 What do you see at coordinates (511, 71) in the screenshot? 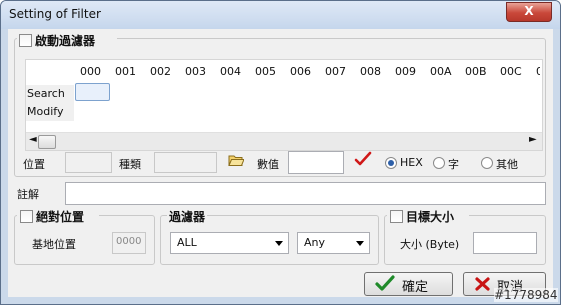
I see `column-header: 00C` at bounding box center [511, 71].